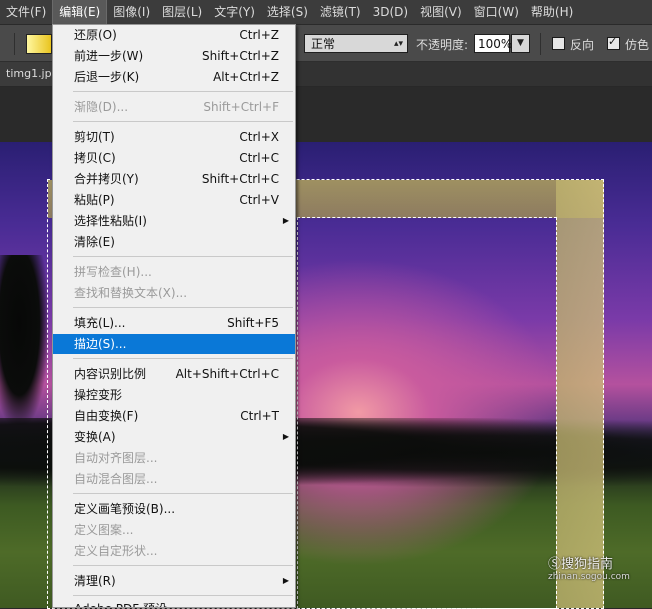  I want to click on menu-edit: 编辑(E), so click(80, 12).